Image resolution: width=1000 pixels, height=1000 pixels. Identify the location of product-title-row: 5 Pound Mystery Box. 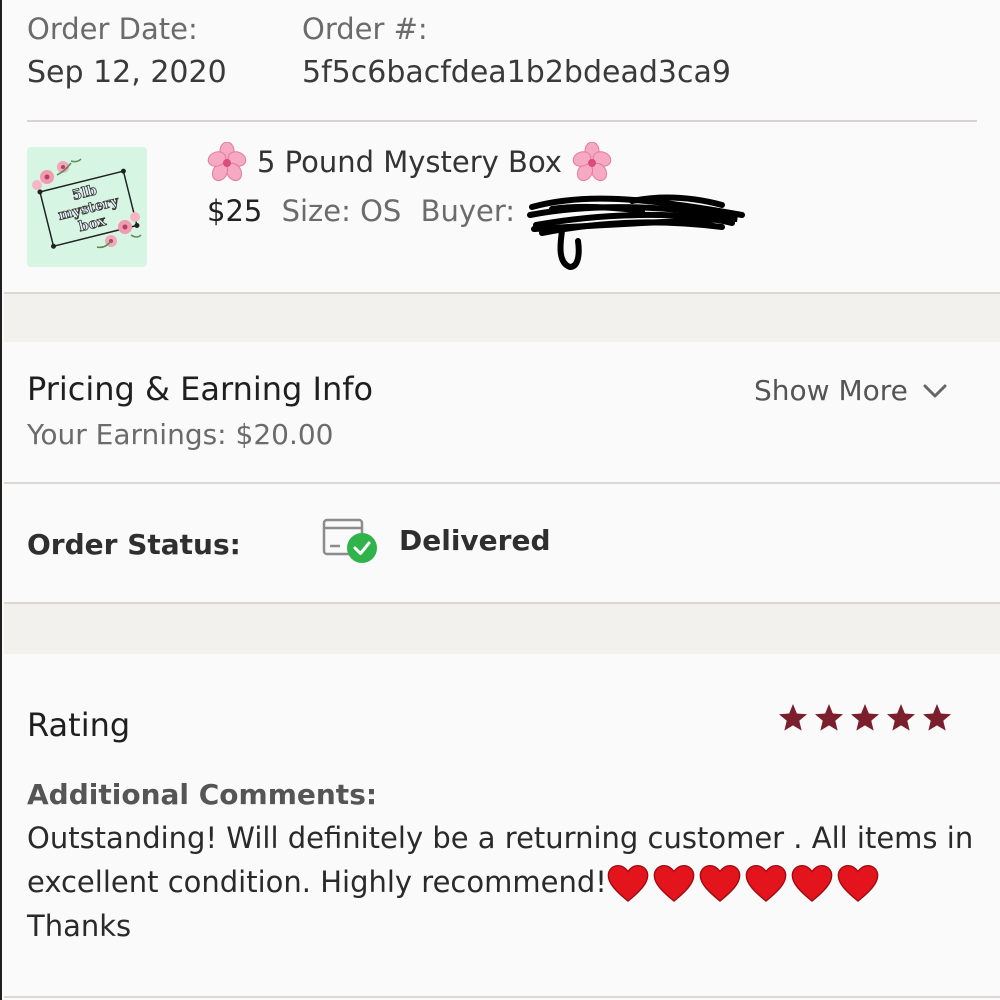
(409, 162).